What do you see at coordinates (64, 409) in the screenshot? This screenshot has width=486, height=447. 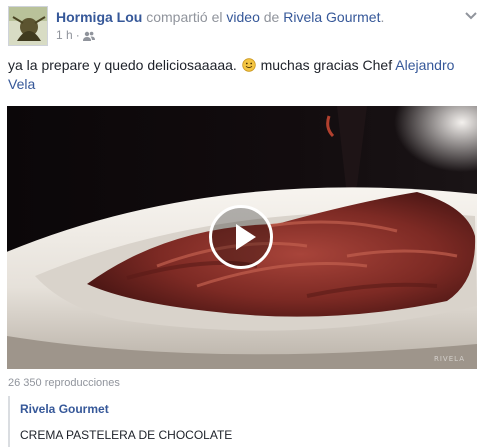 I see `attachment-source-link: Rivela Gourmet` at bounding box center [64, 409].